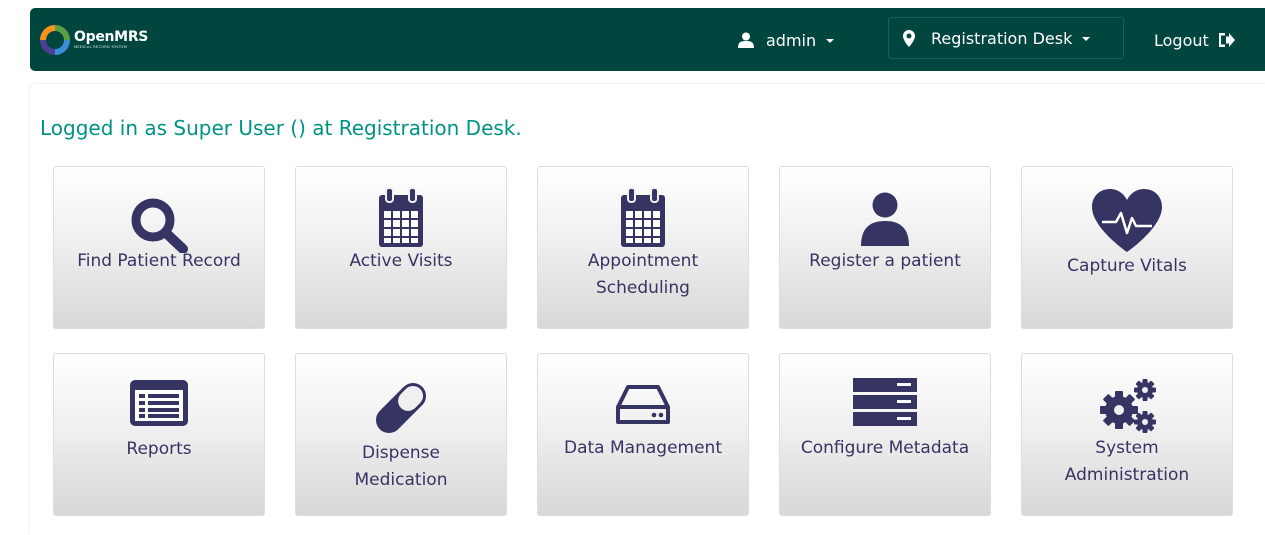 The width and height of the screenshot is (1265, 535). Describe the element at coordinates (159, 225) in the screenshot. I see `search-icon` at that location.